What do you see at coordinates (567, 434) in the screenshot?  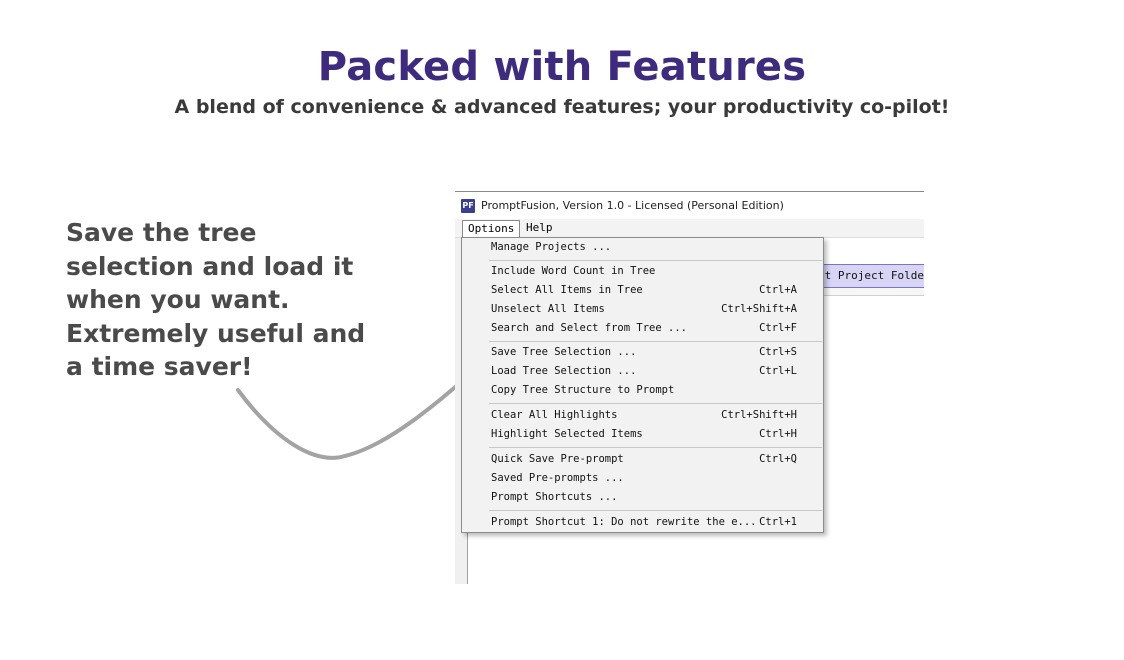 I see `menu-item-label: Highlight Selected Items` at bounding box center [567, 434].